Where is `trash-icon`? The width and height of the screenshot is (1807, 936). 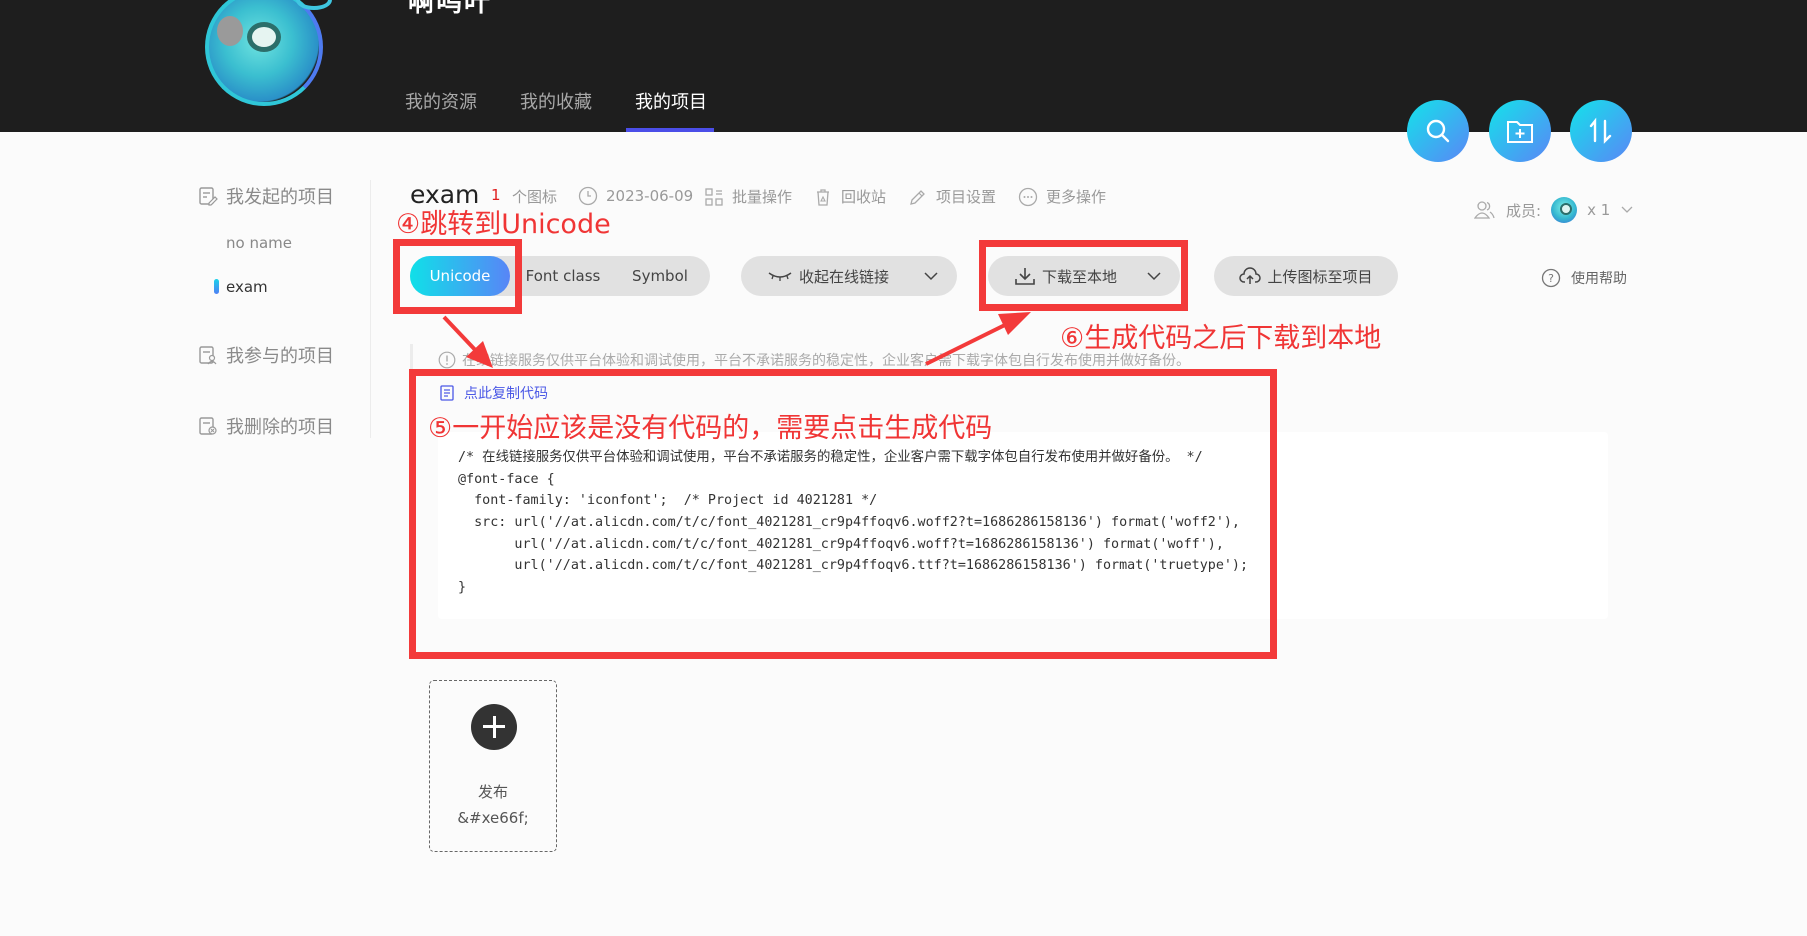
trash-icon is located at coordinates (823, 197).